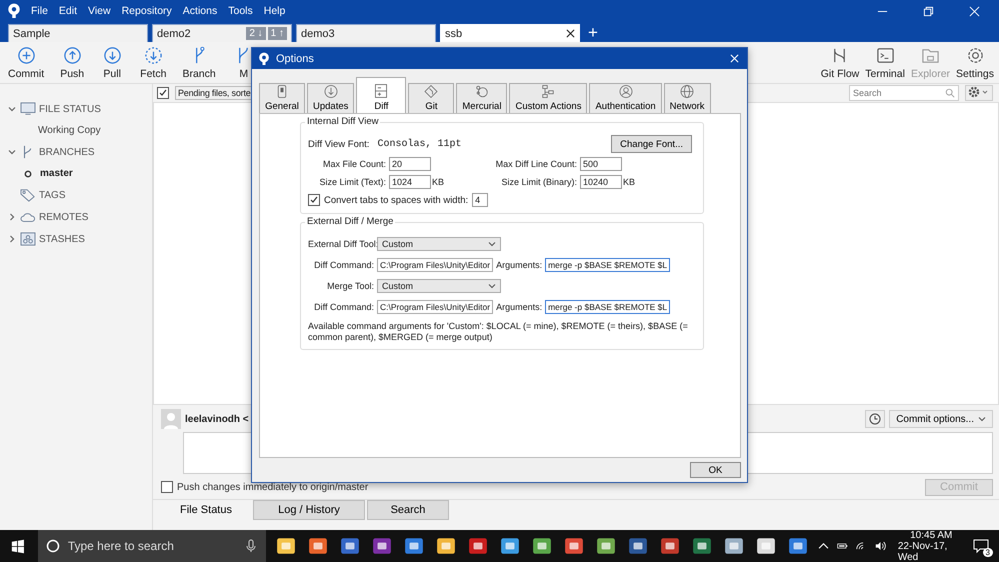  What do you see at coordinates (309, 510) in the screenshot?
I see `view-tab: Log / History` at bounding box center [309, 510].